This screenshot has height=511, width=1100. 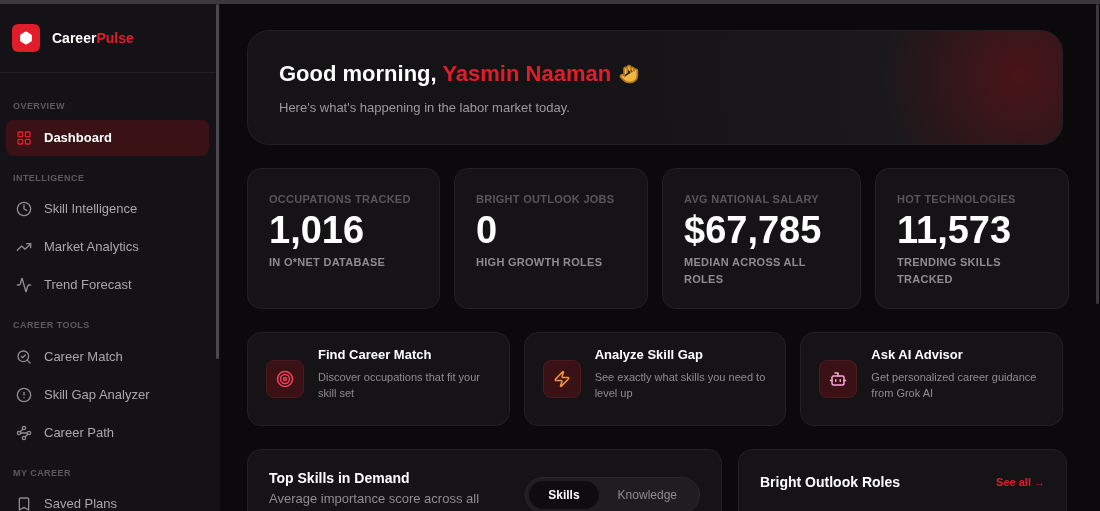 What do you see at coordinates (24, 394) in the screenshot?
I see `alert-icon` at bounding box center [24, 394].